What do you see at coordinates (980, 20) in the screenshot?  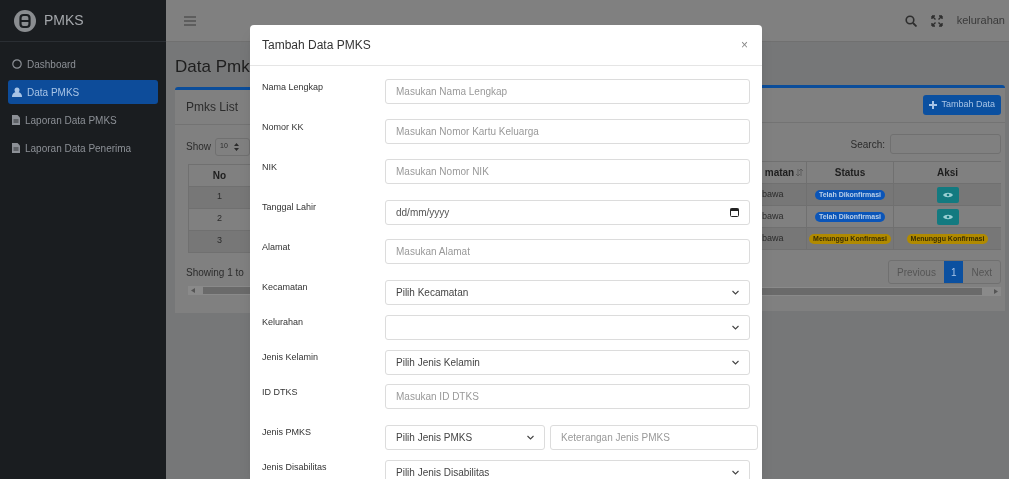 I see `user-name: kelurahan` at bounding box center [980, 20].